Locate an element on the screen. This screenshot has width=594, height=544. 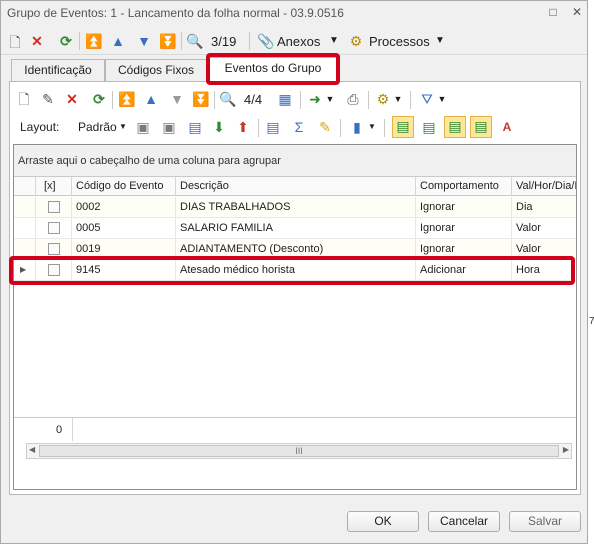
delete-layout-icon: ▣ is located at coordinates (169, 127).